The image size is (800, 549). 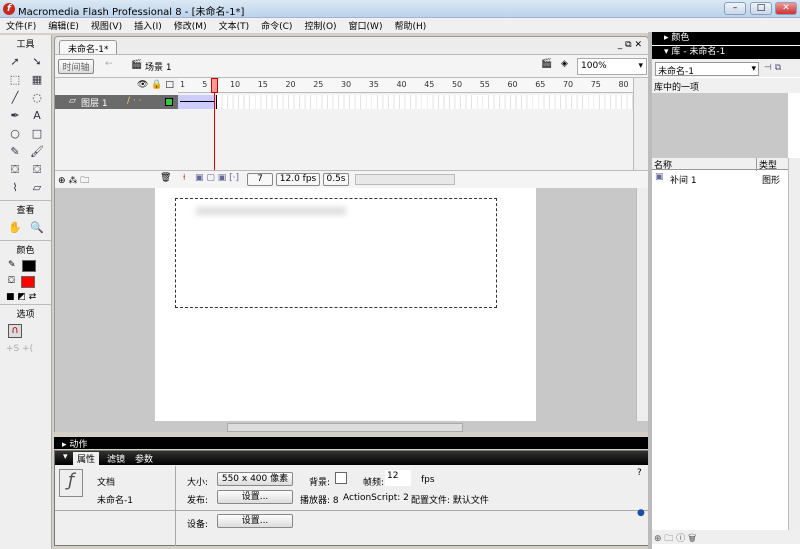 What do you see at coordinates (405, 102) in the screenshot?
I see `frame-grid` at bounding box center [405, 102].